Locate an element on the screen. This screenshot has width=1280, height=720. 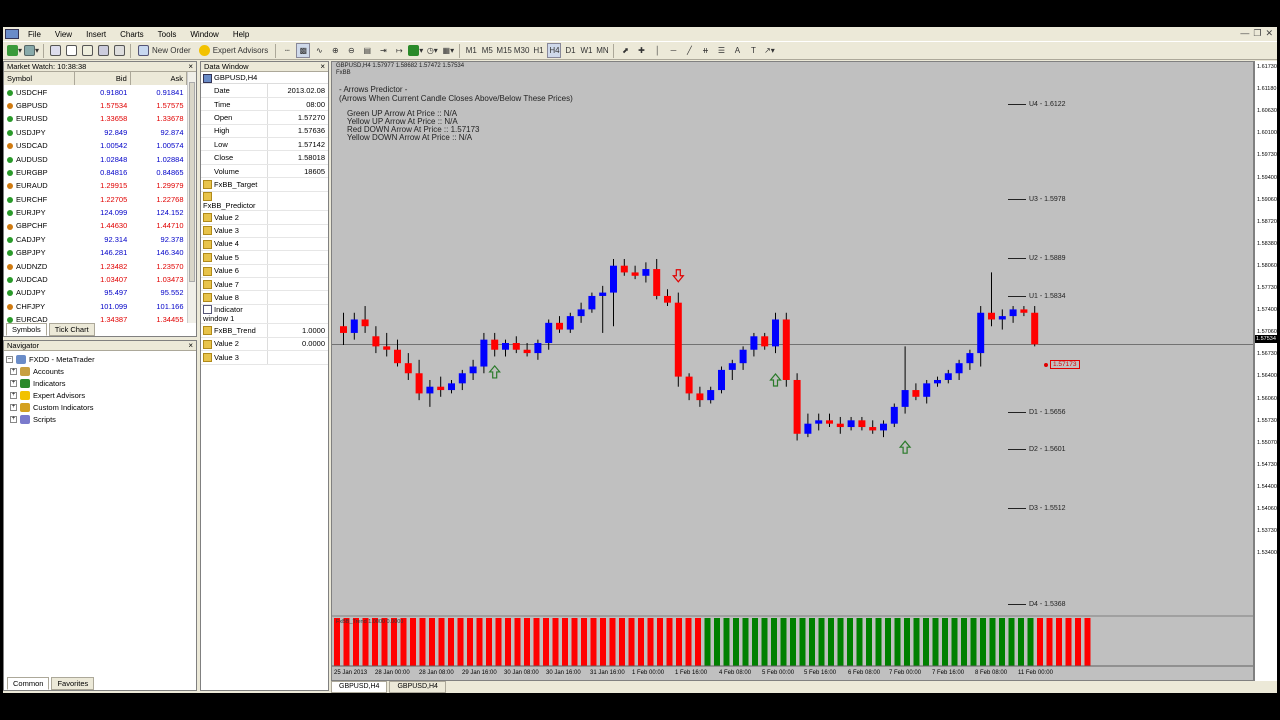
arrows-icon: ↗▾ is located at coordinates (769, 50).